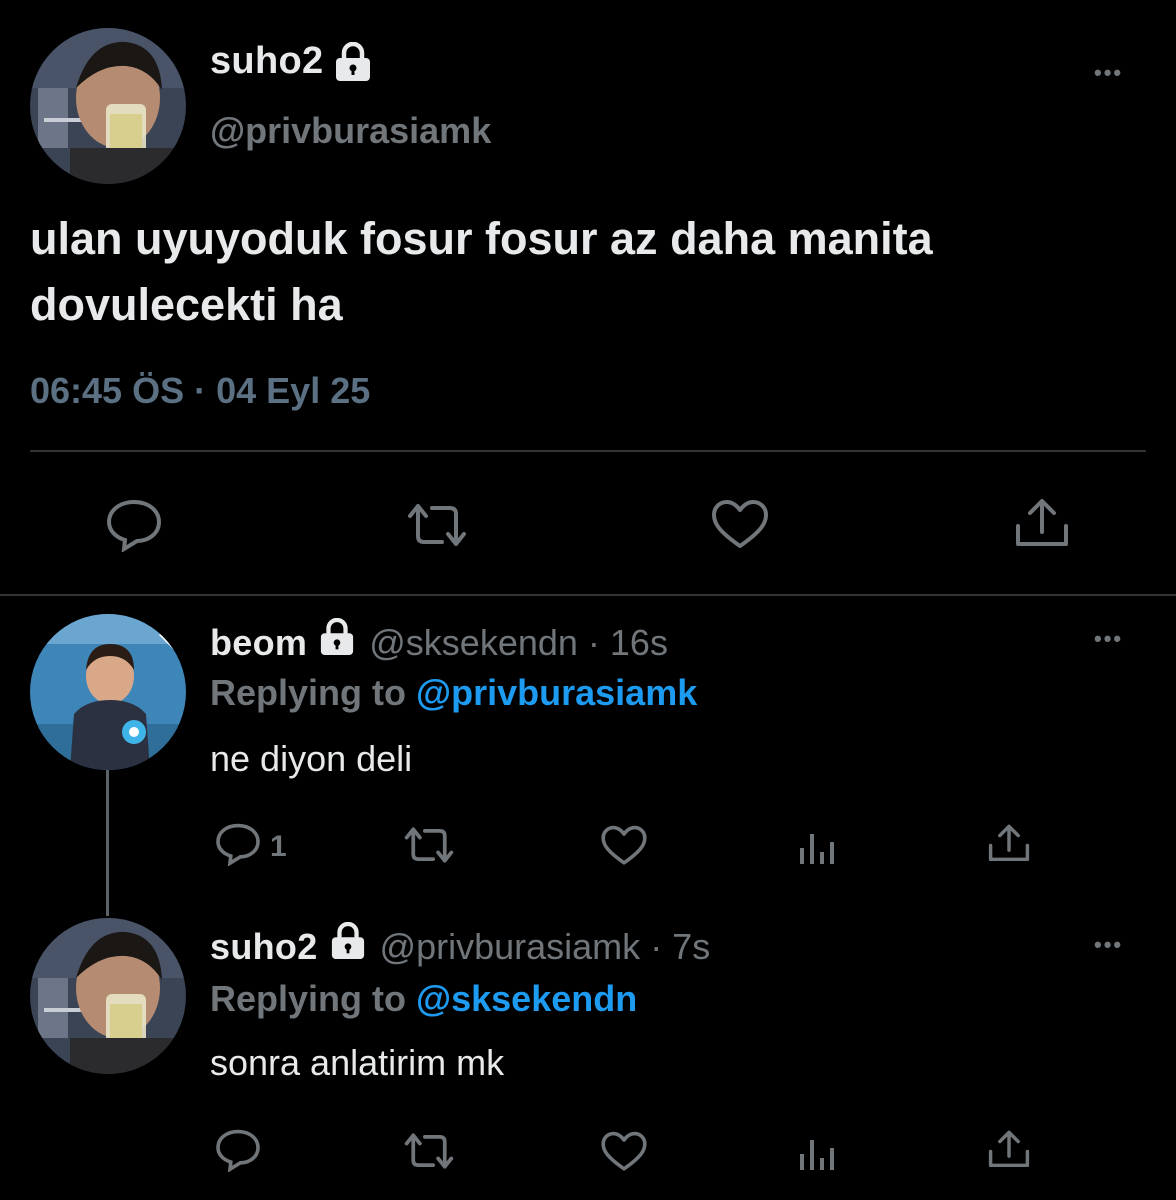 This screenshot has height=1200, width=1176. What do you see at coordinates (311, 758) in the screenshot?
I see `reply-text: ne diyon deli` at bounding box center [311, 758].